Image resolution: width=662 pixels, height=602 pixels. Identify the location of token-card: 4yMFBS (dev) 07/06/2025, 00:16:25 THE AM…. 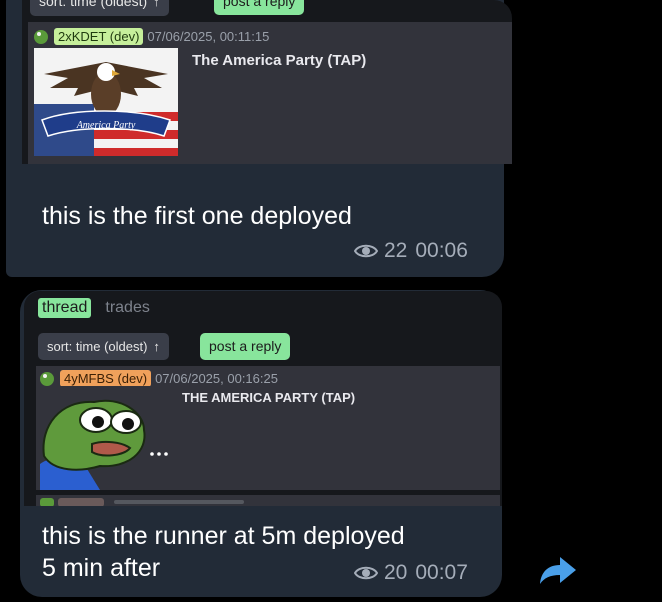
(268, 428).